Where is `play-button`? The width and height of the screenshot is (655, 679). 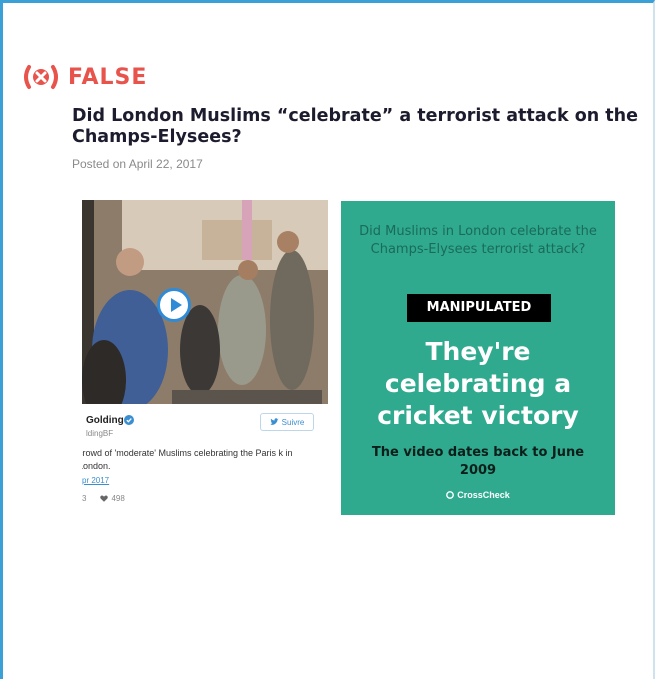
play-button is located at coordinates (174, 305).